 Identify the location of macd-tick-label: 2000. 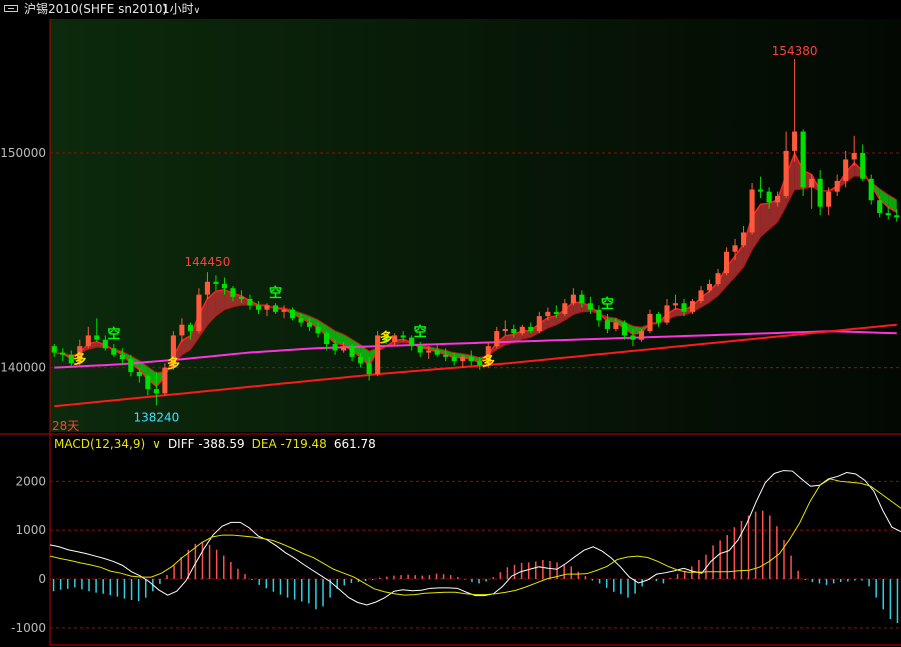
(30, 481).